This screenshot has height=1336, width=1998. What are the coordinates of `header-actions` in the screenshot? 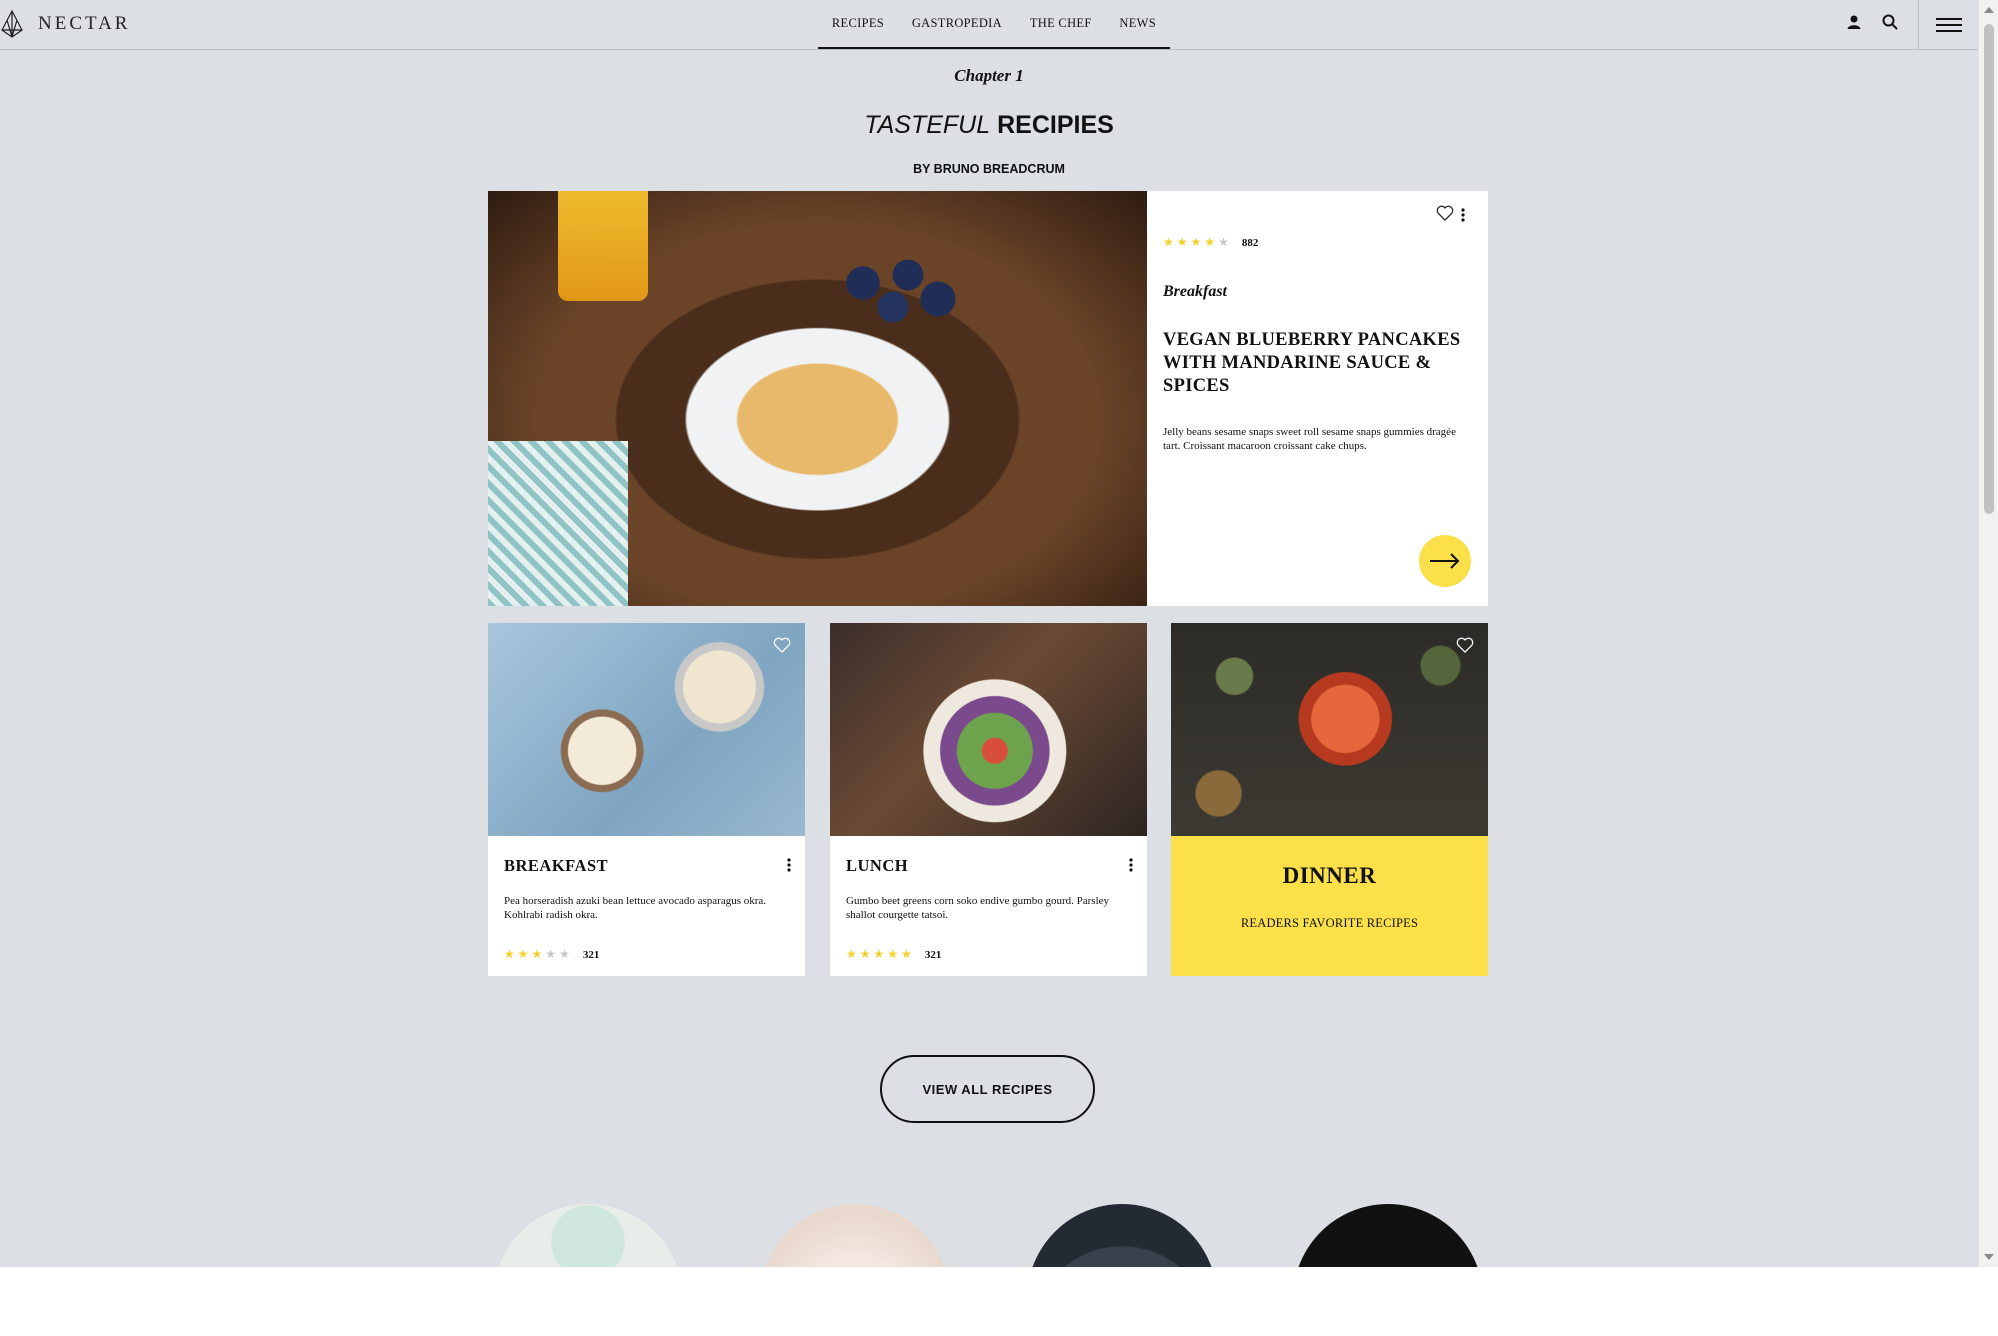 It's located at (1872, 22).